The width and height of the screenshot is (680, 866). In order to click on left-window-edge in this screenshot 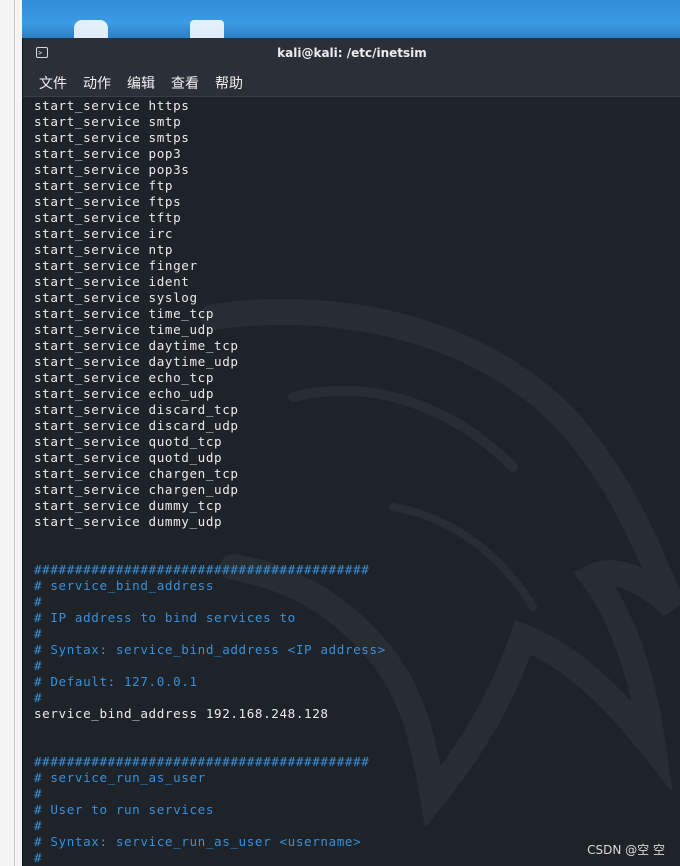, I will do `click(11, 433)`.